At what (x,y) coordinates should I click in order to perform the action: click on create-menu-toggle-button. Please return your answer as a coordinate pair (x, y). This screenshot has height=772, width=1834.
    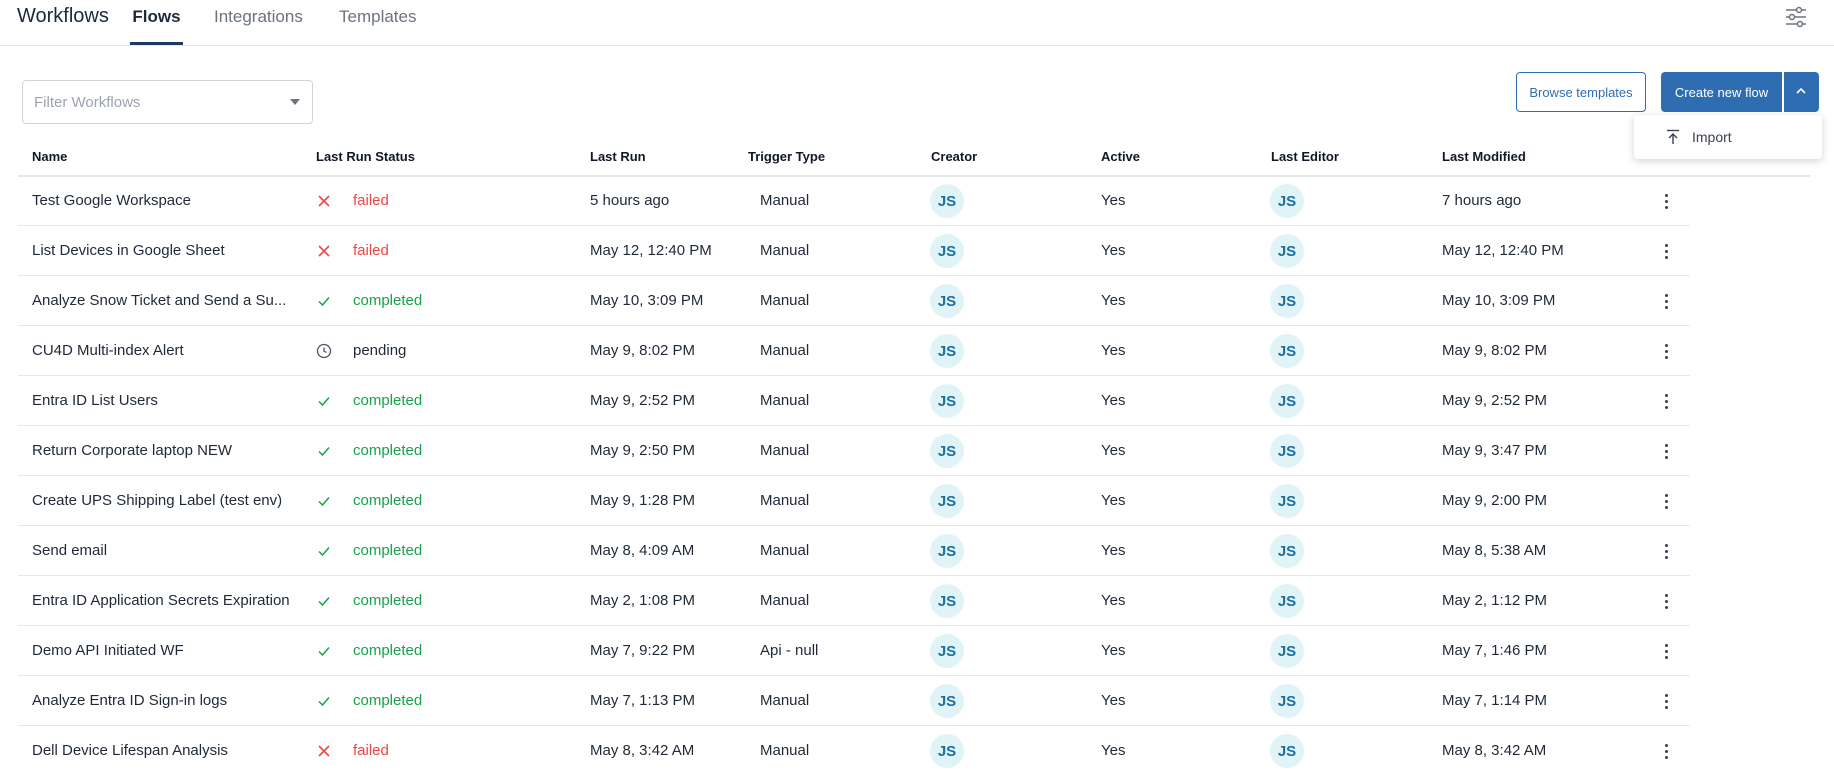
    Looking at the image, I should click on (1801, 92).